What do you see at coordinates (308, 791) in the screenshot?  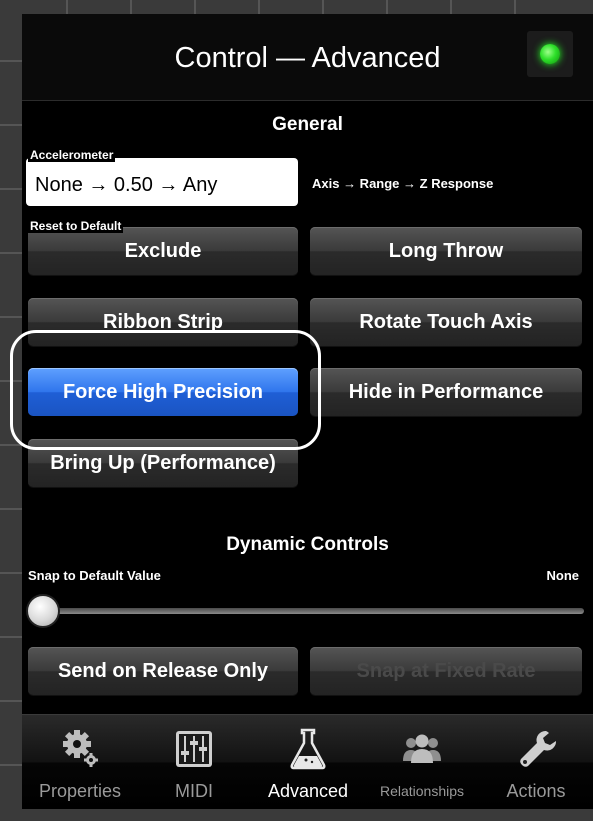 I see `tab-advanced-label: Advanced` at bounding box center [308, 791].